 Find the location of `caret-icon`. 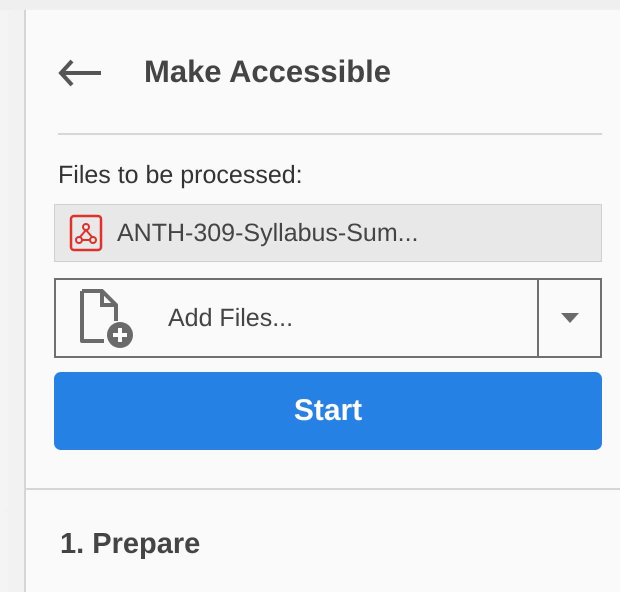

caret-icon is located at coordinates (569, 318).